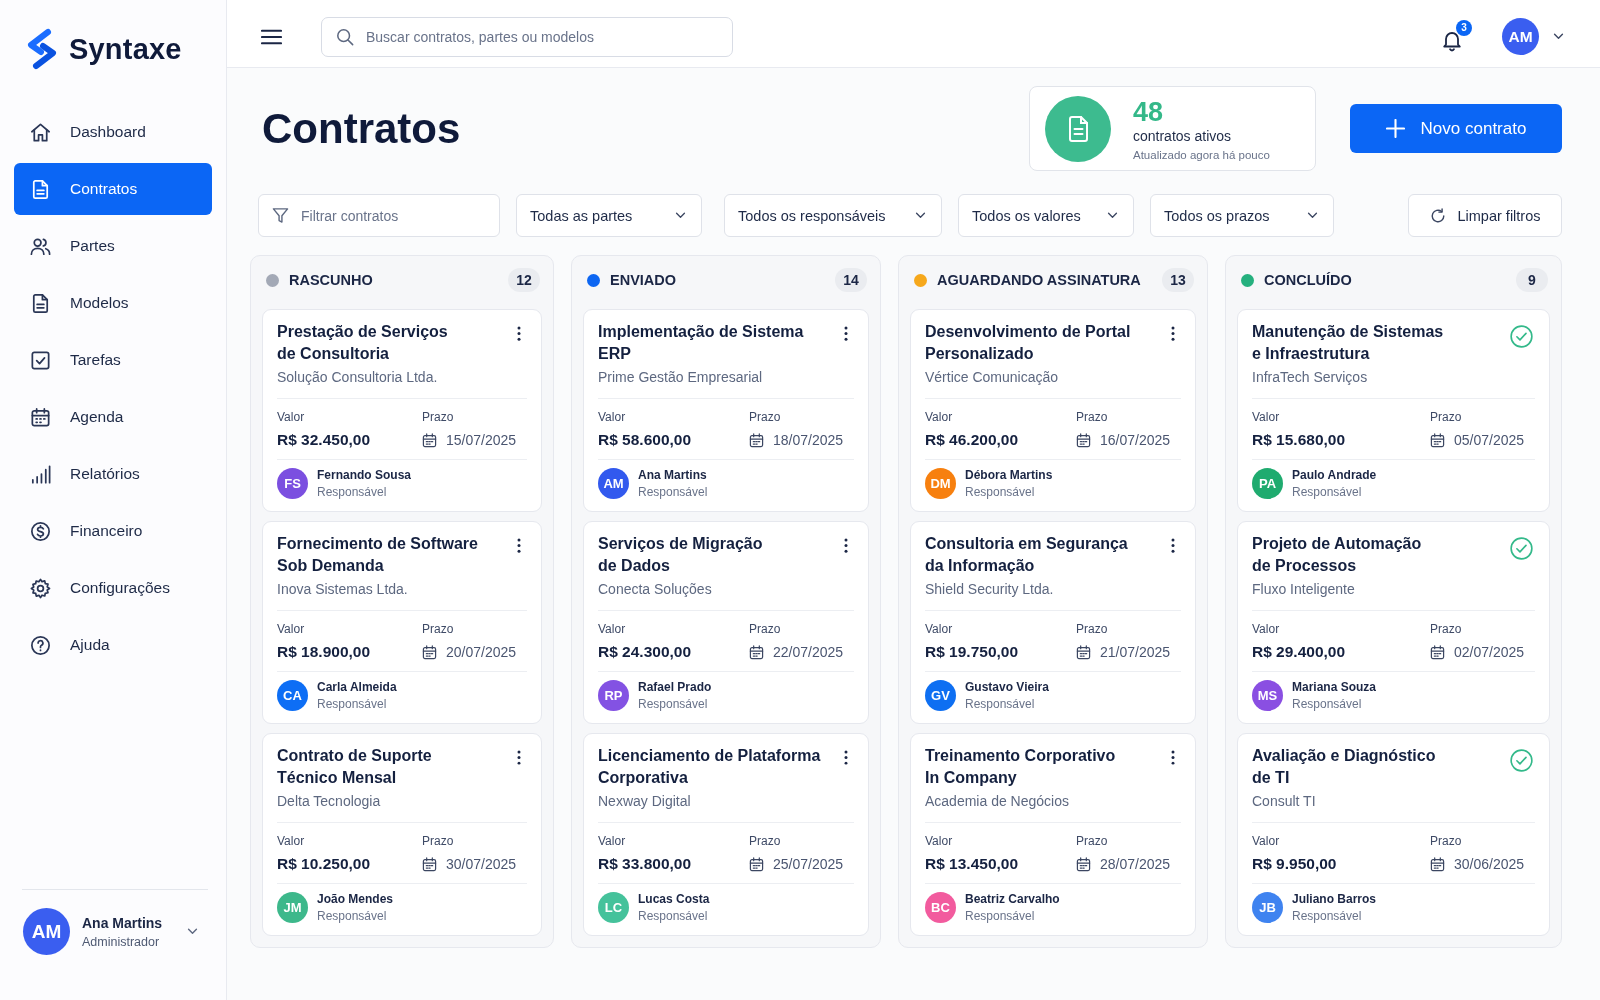  What do you see at coordinates (292, 483) in the screenshot?
I see `owner-avatar: FS` at bounding box center [292, 483].